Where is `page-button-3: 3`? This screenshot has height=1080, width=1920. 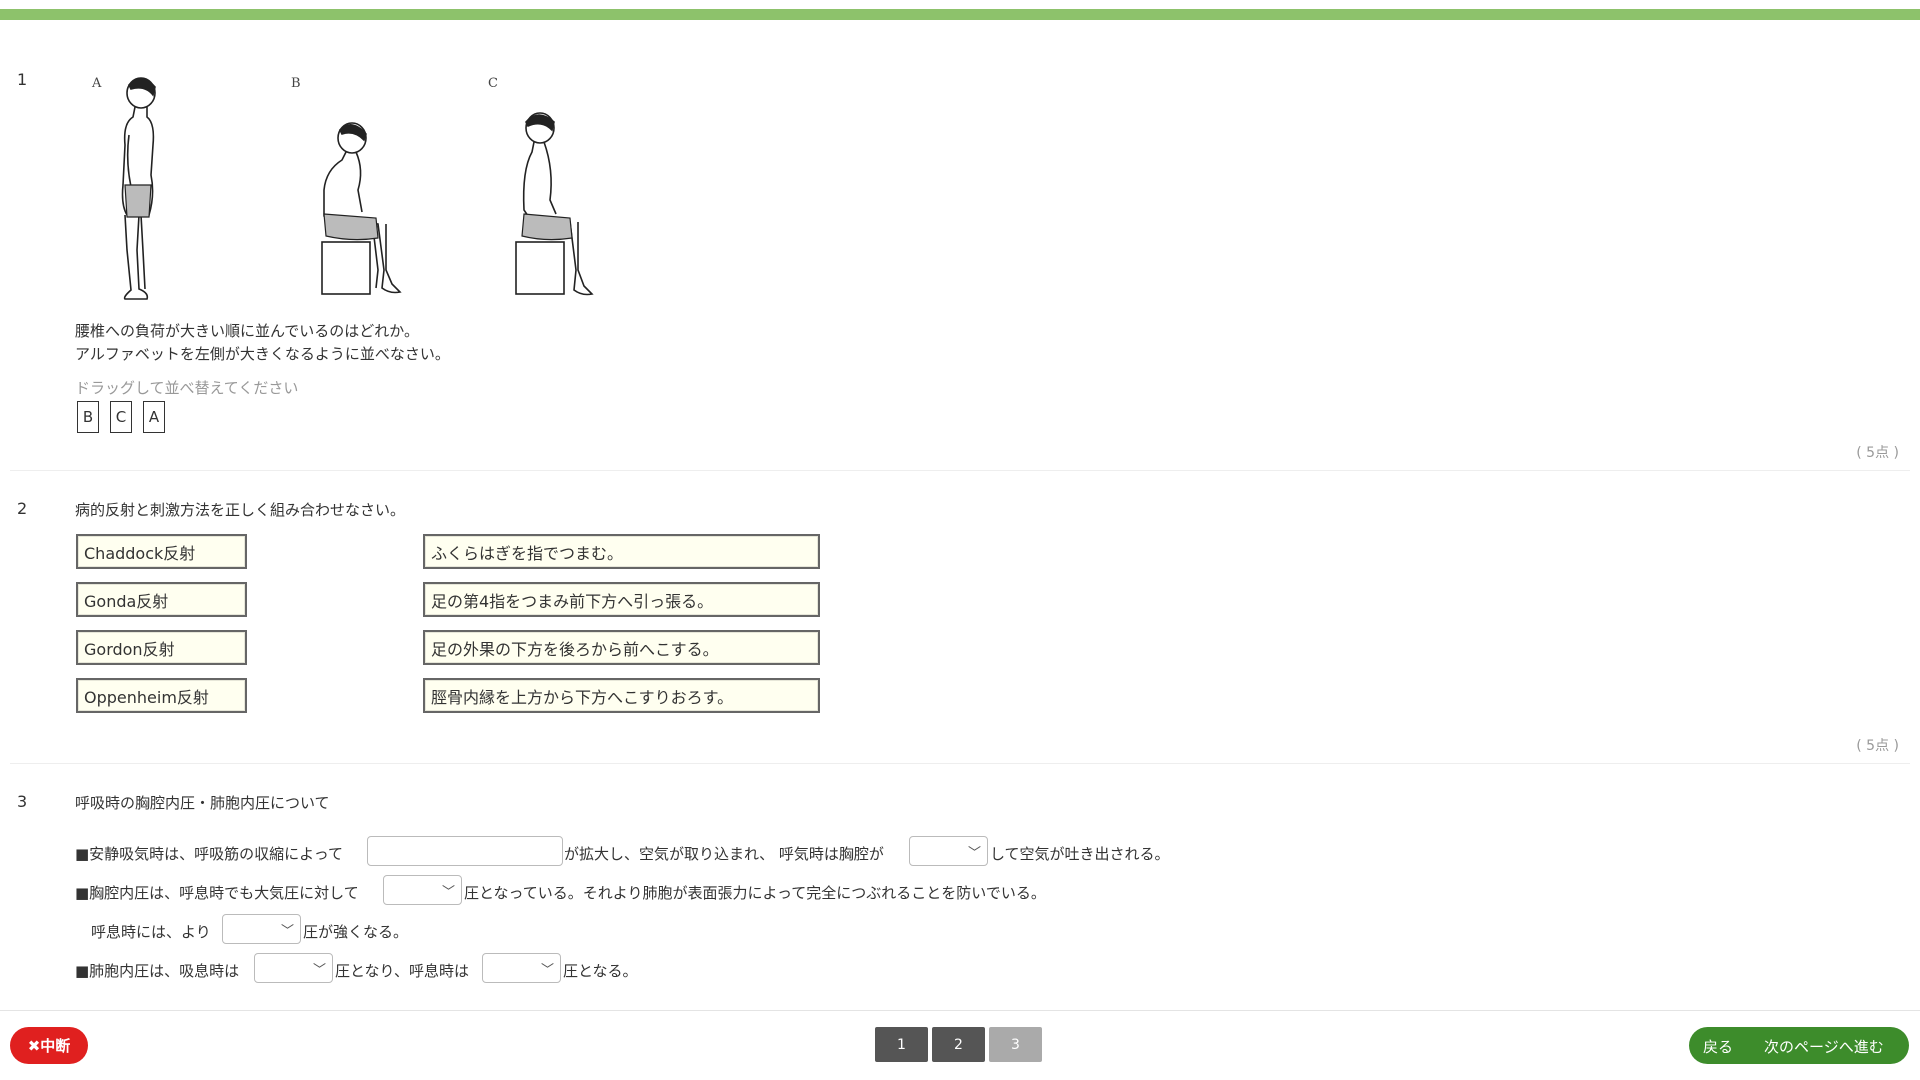
page-button-3: 3 is located at coordinates (1015, 1044).